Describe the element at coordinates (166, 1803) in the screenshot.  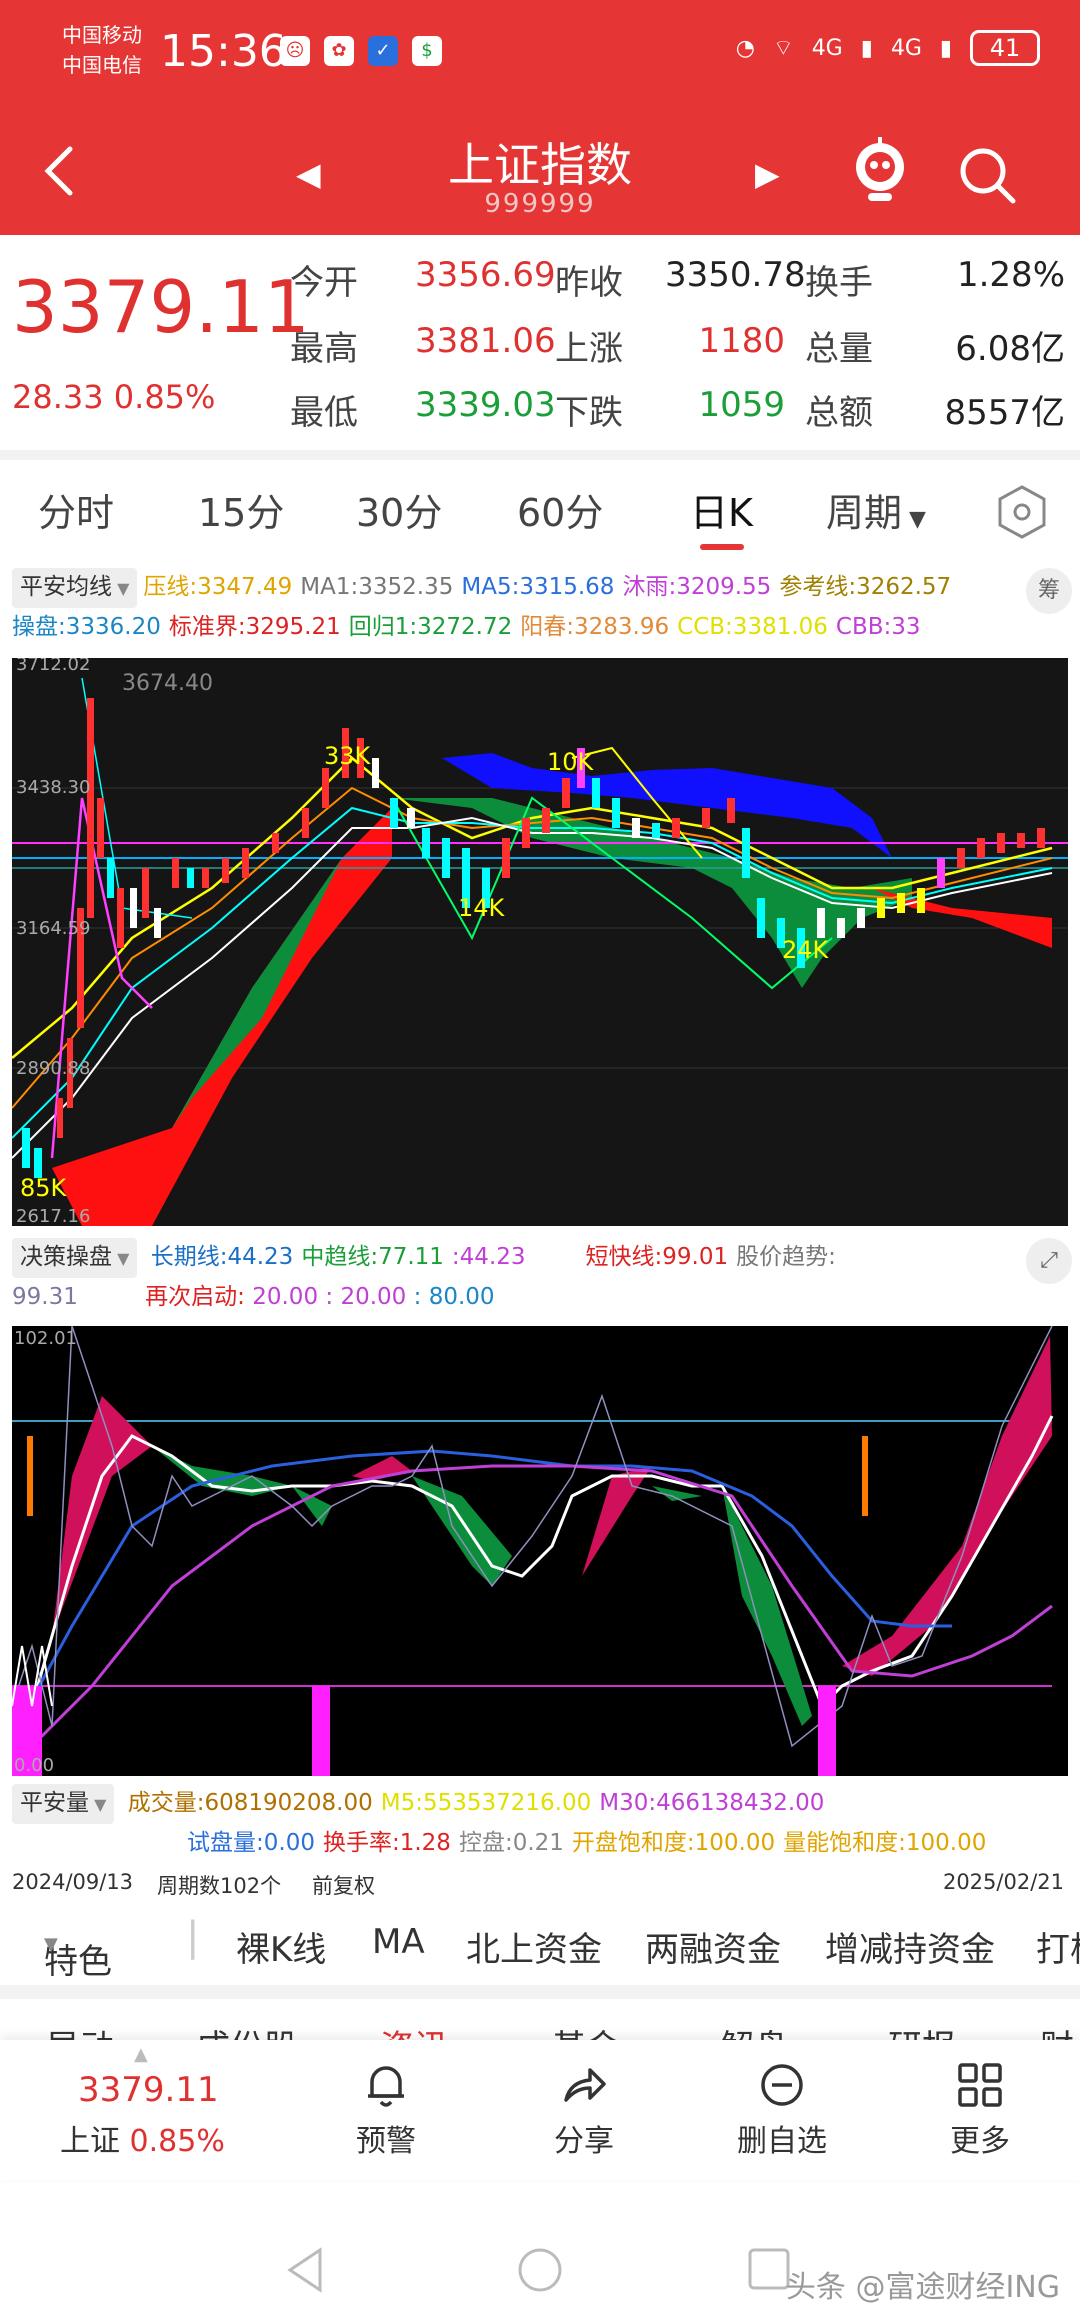
I see `volume-item-label: 成交量:` at that location.